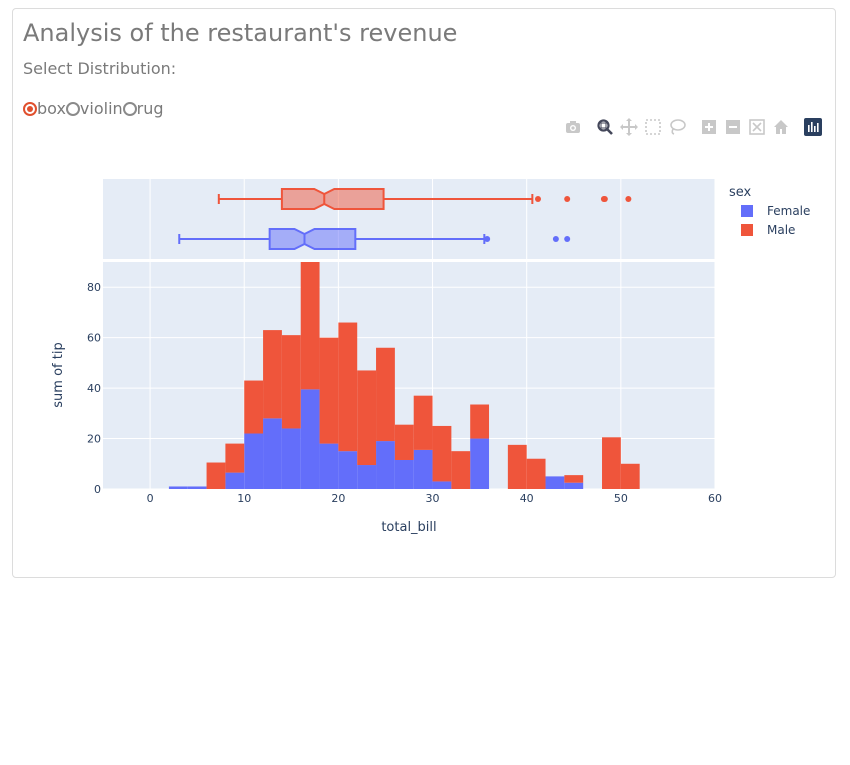  Describe the element at coordinates (240, 33) in the screenshot. I see `page-title: Analysis of the restaurant's revenue` at that location.